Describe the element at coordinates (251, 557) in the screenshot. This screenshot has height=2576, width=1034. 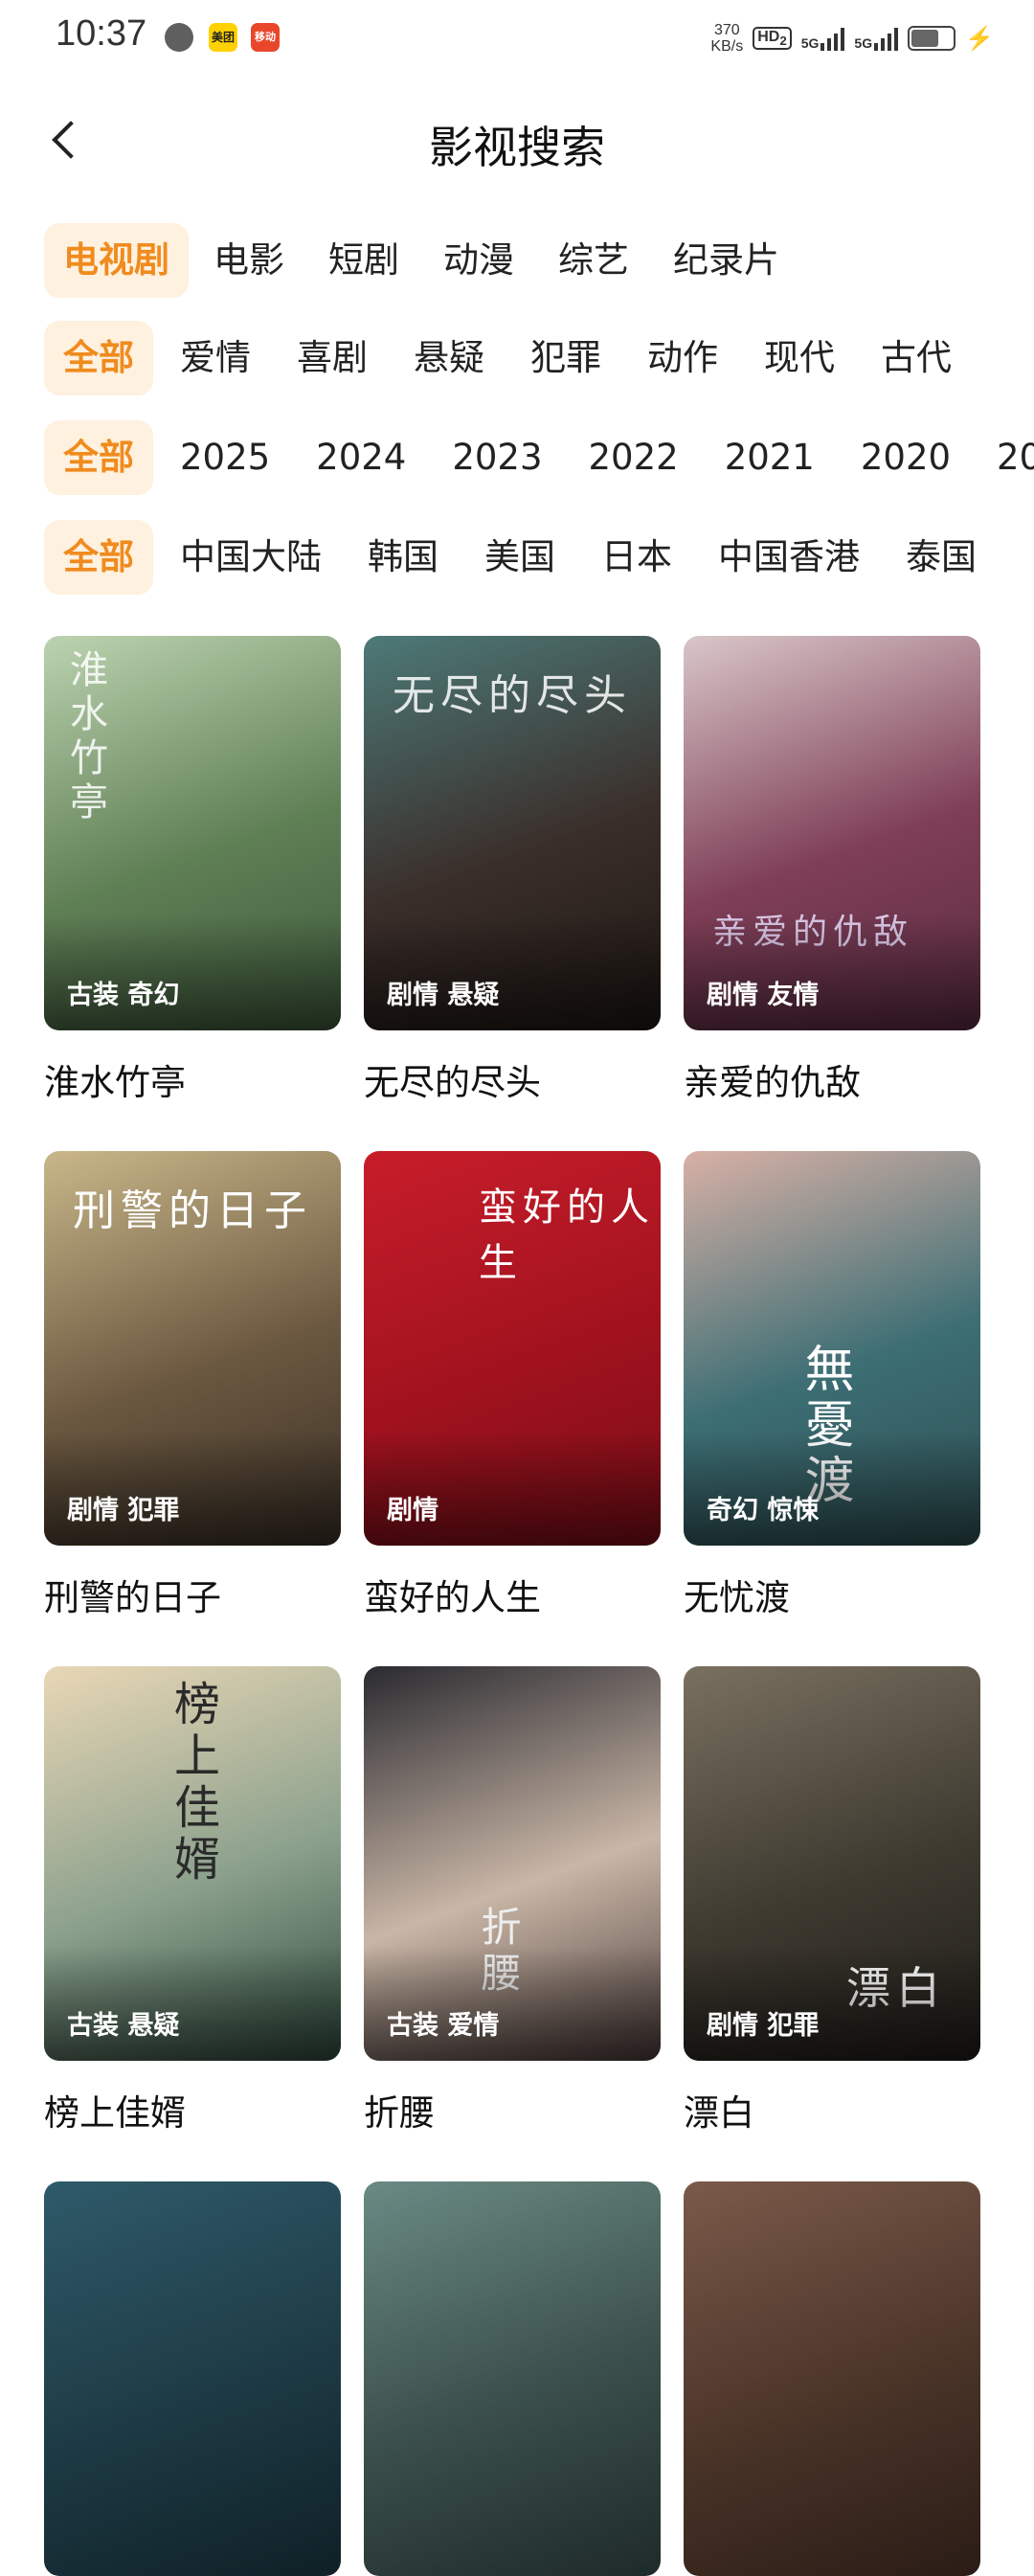
I see `filter-region-1: 中国大陆` at that location.